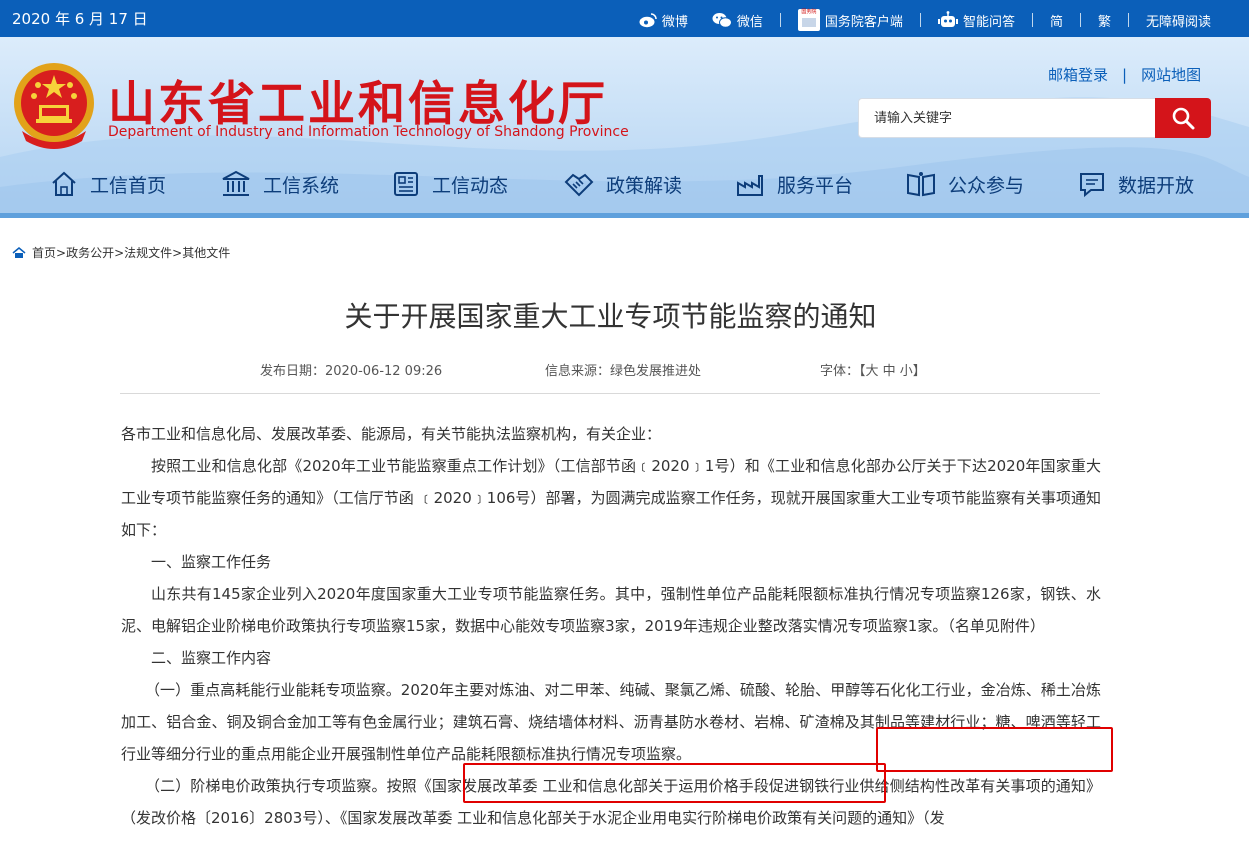  Describe the element at coordinates (351, 371) in the screenshot. I see `publish-date: 发布日期：2020-06-12 09:26` at that location.